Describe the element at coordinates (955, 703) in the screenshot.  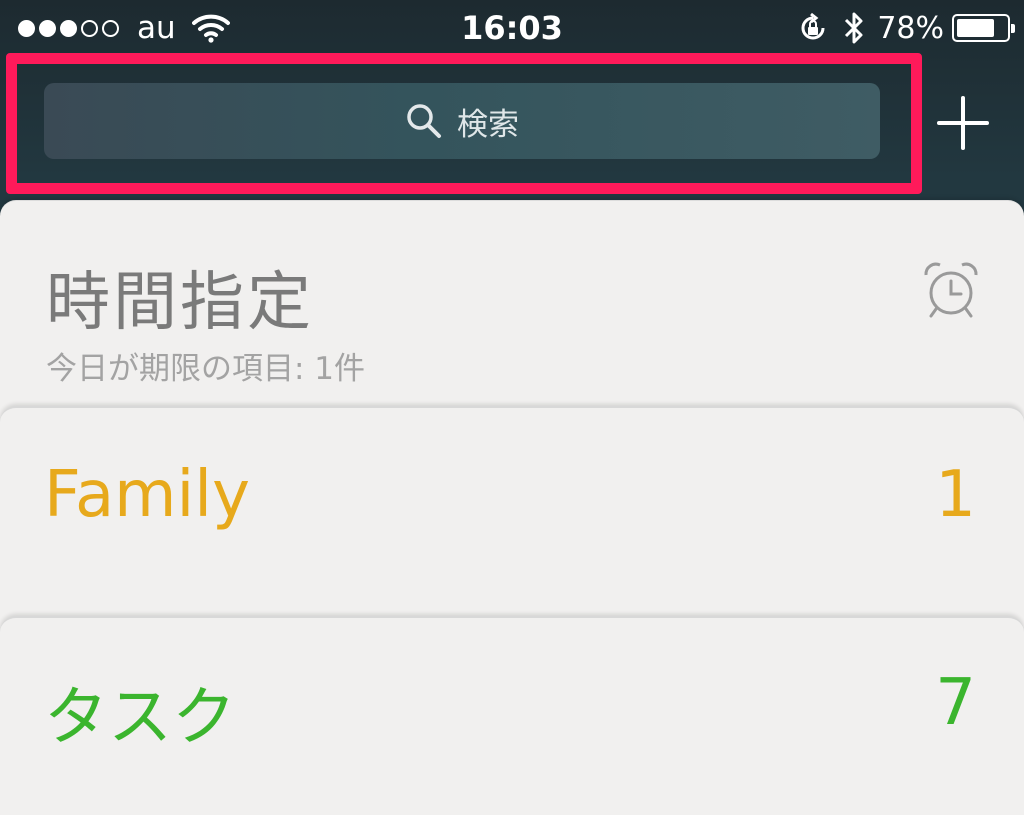
I see `list-count: 7` at that location.